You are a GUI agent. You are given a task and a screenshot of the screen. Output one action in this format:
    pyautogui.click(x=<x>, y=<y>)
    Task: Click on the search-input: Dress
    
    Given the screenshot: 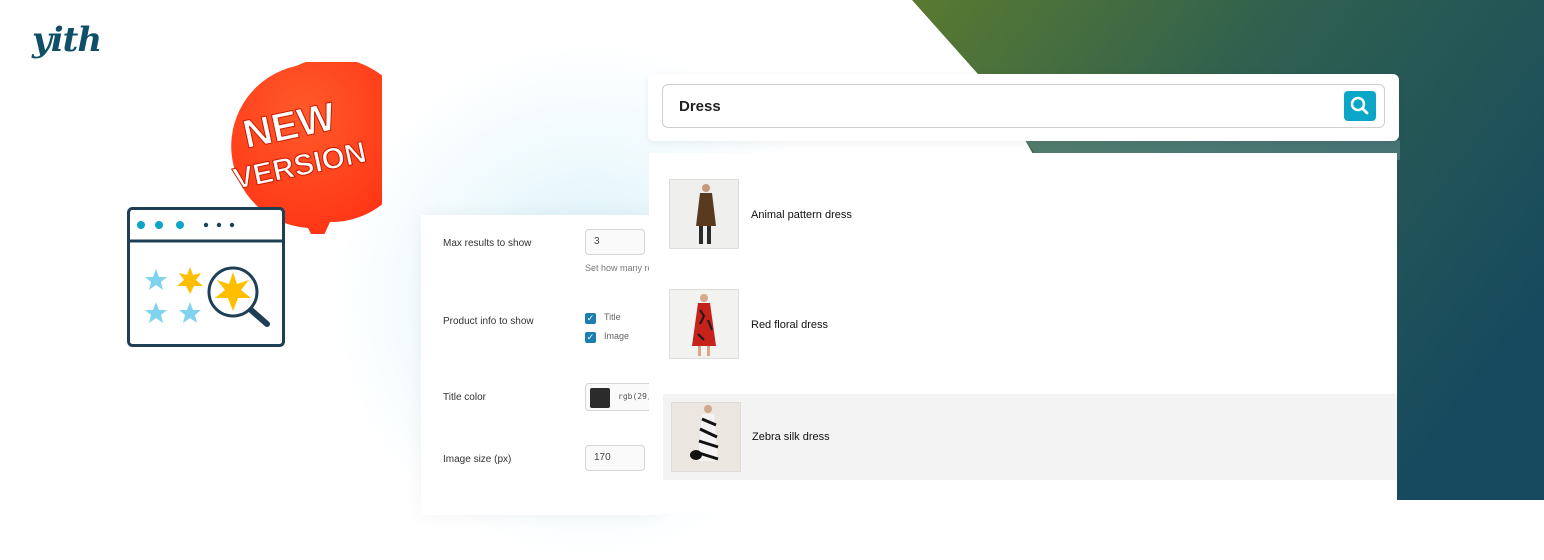 What is the action you would take?
    pyautogui.click(x=1023, y=106)
    